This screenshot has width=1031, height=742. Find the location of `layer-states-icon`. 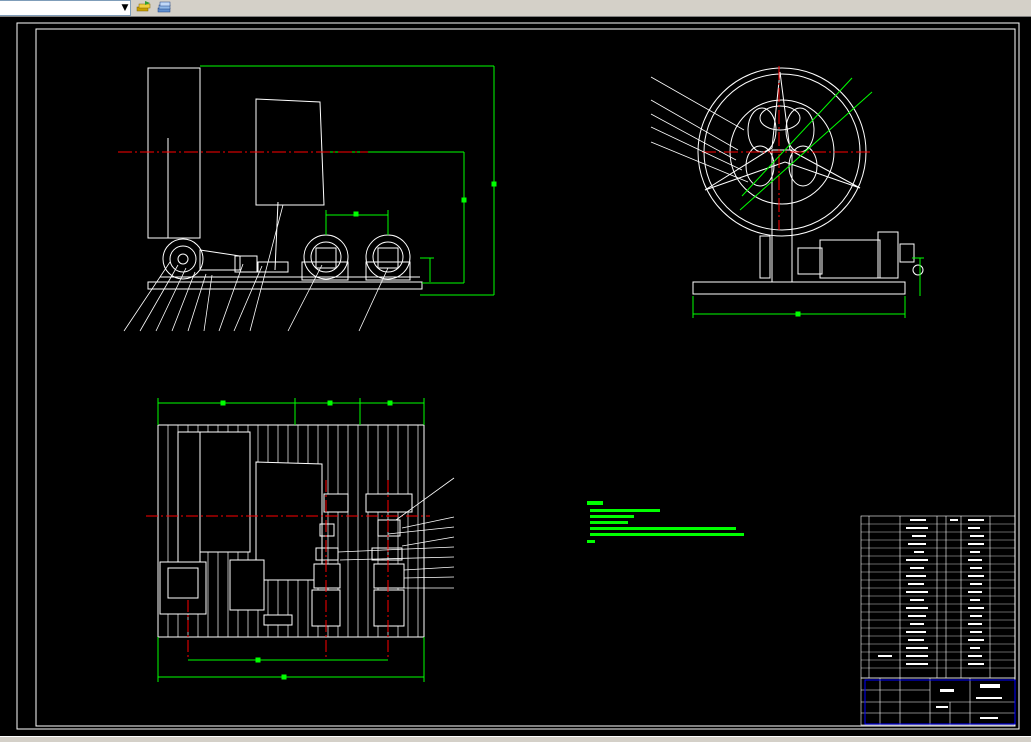

layer-states-icon is located at coordinates (144, 7).